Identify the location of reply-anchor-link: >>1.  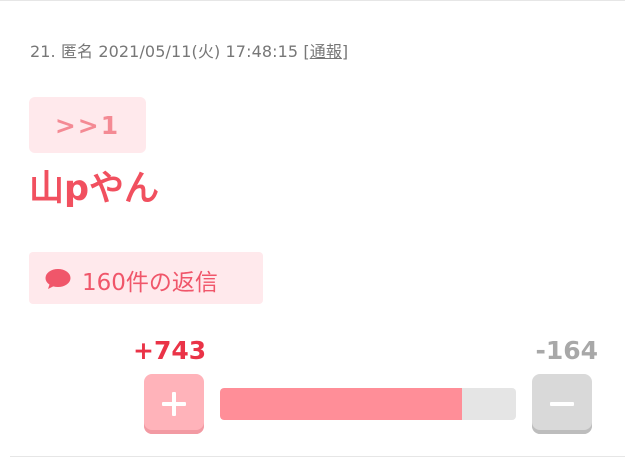
(87, 125).